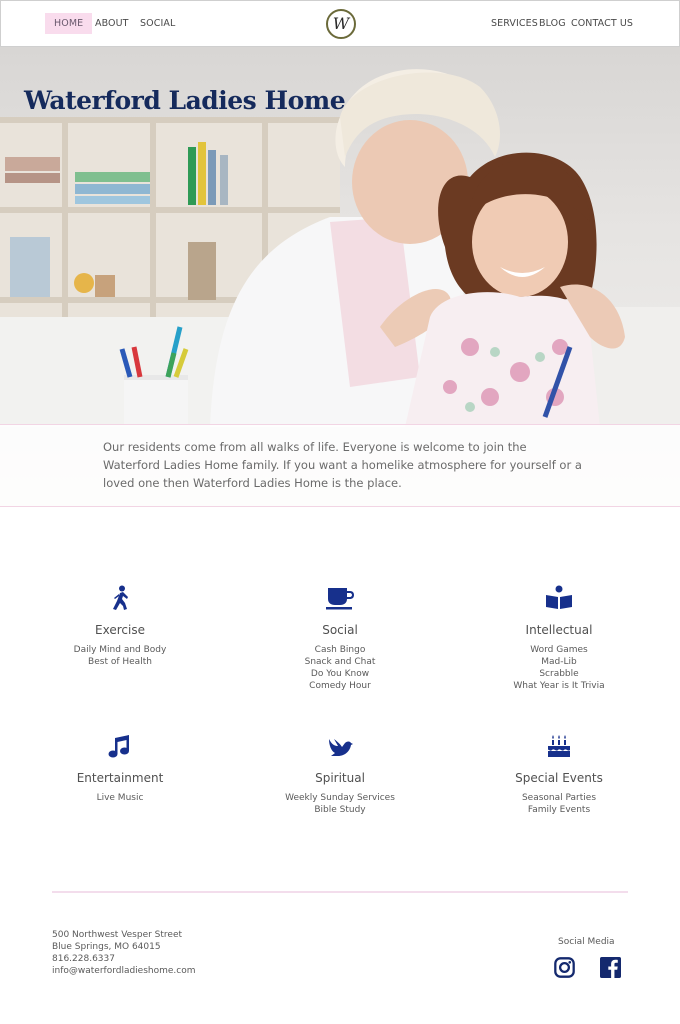 Image resolution: width=680 pixels, height=1024 pixels. What do you see at coordinates (340, 686) in the screenshot?
I see `feature-item: Comedy Hour` at bounding box center [340, 686].